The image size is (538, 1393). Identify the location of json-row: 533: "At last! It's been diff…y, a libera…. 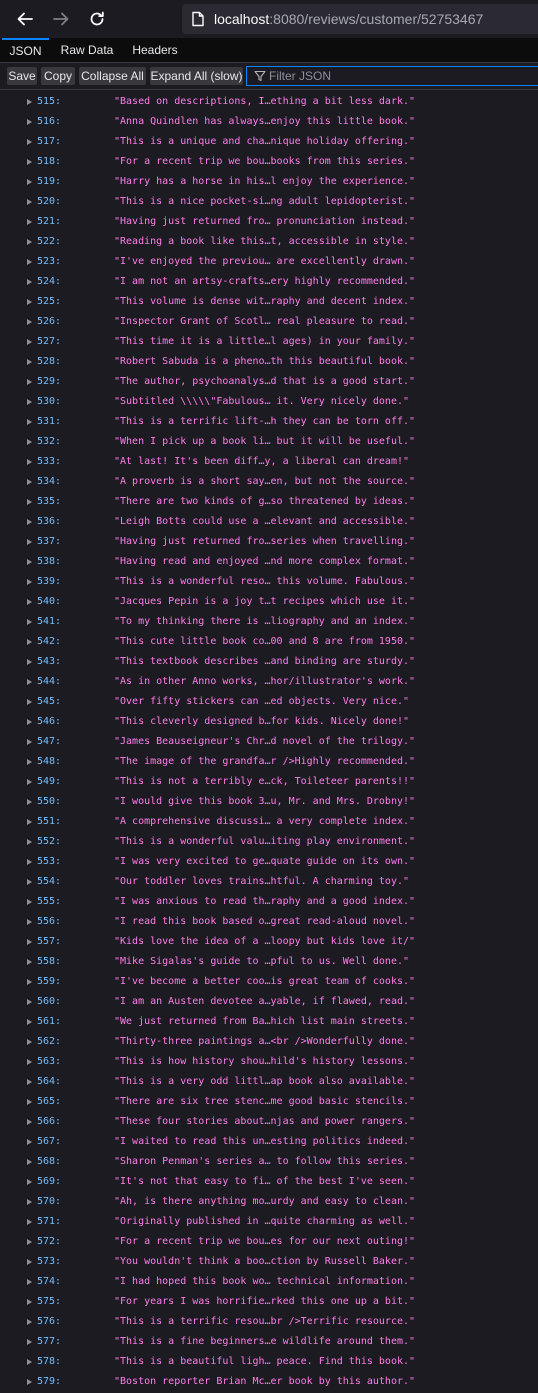
(269, 462).